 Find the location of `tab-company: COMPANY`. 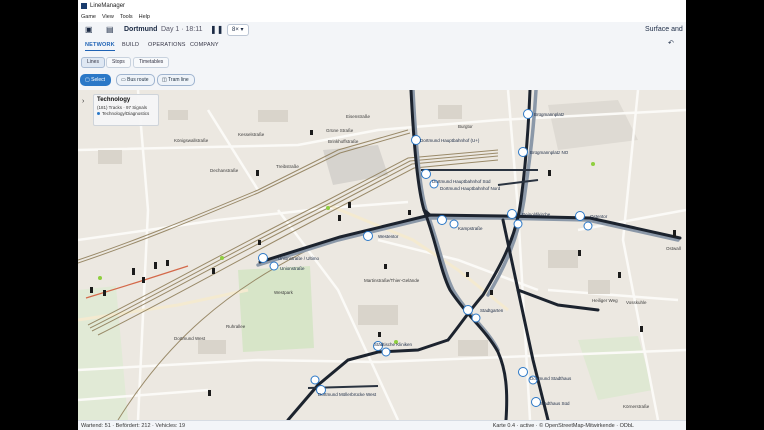

tab-company: COMPANY is located at coordinates (204, 45).